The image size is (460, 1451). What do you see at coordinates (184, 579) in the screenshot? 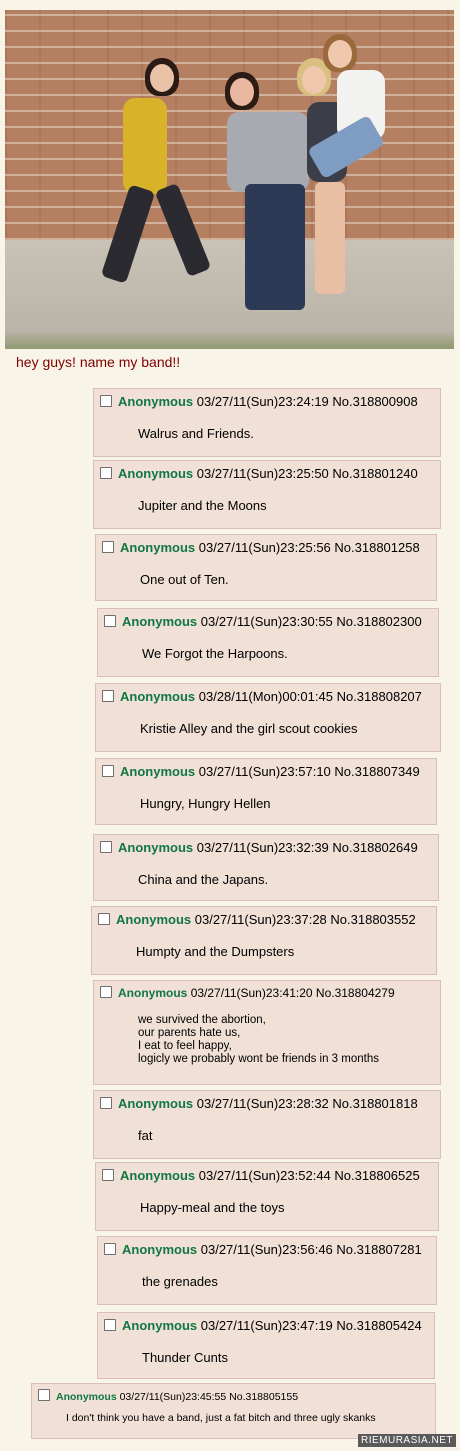
I see `post-comment: One out of Ten.` at bounding box center [184, 579].